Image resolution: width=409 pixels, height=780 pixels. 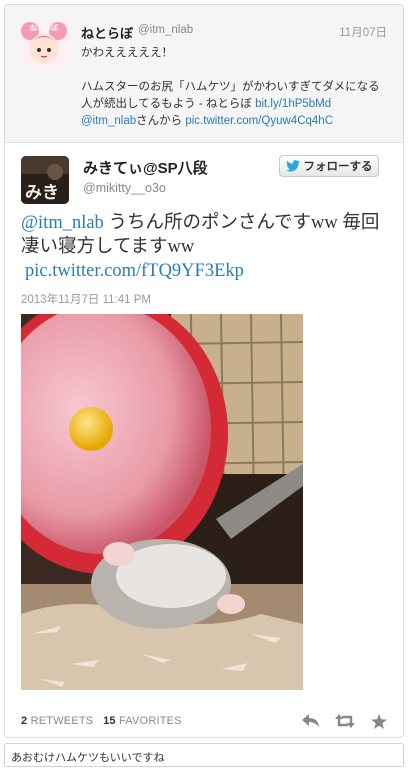 I want to click on favorites-label: FAVORITES, so click(x=150, y=721).